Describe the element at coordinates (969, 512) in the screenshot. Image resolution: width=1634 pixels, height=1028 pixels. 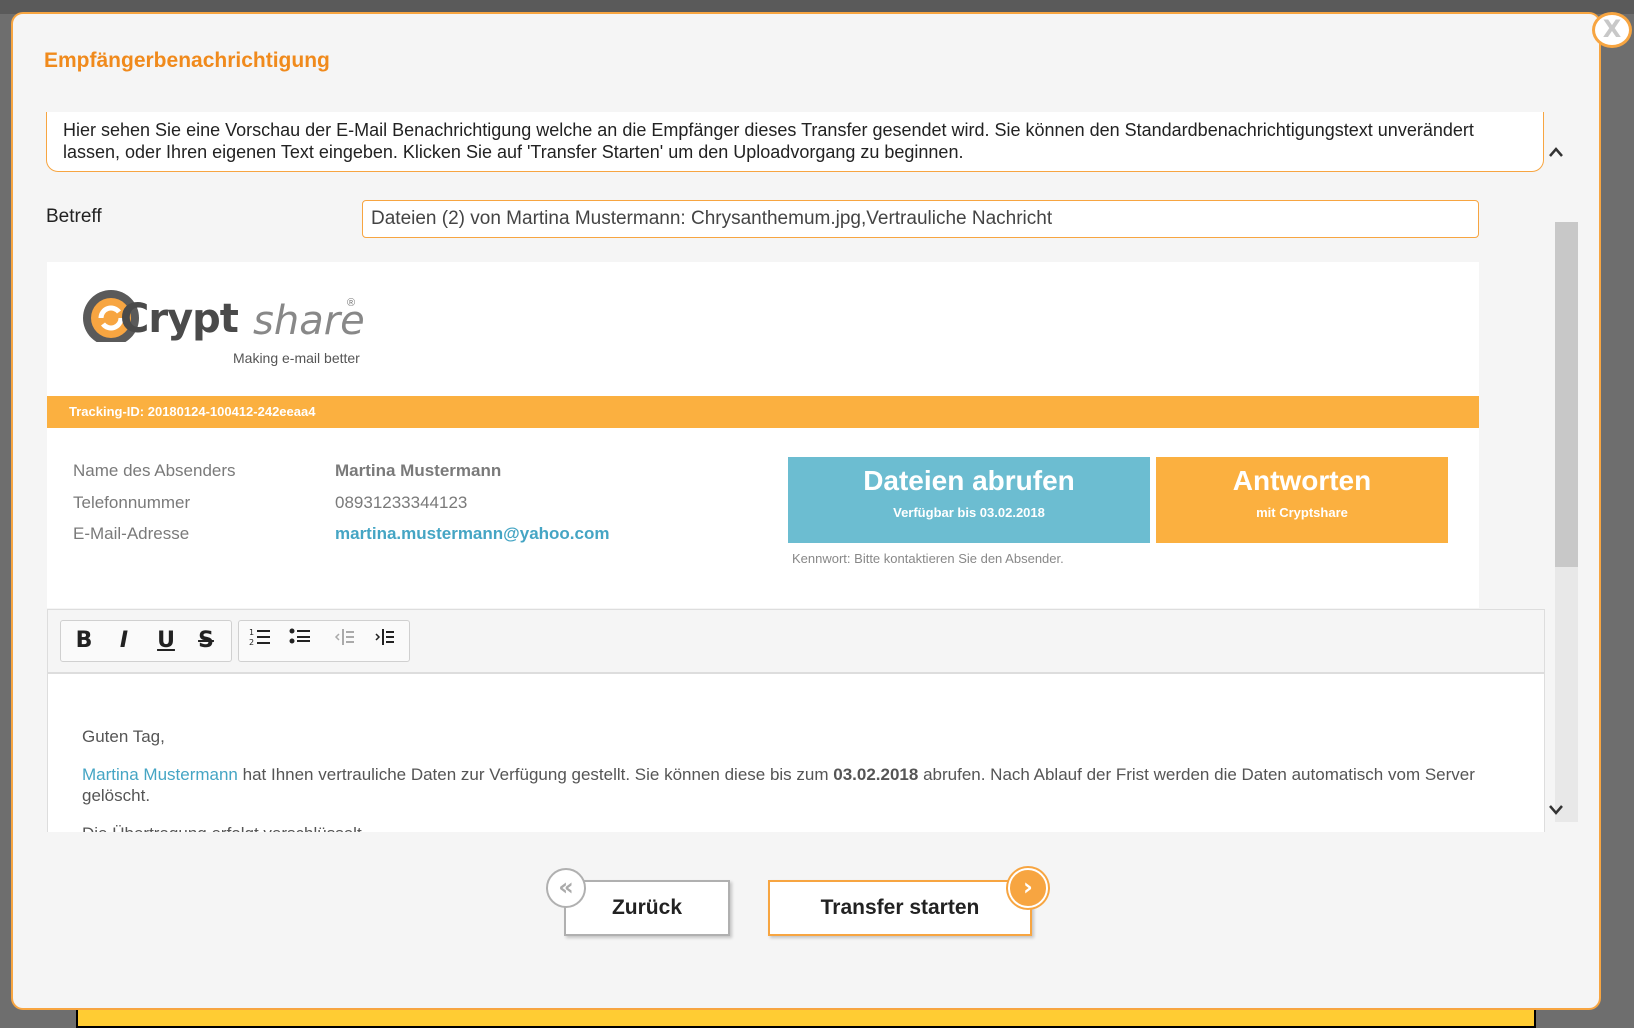
I see `retrieve-files-subtitle: Verfügbar bis 03.02.2018` at that location.